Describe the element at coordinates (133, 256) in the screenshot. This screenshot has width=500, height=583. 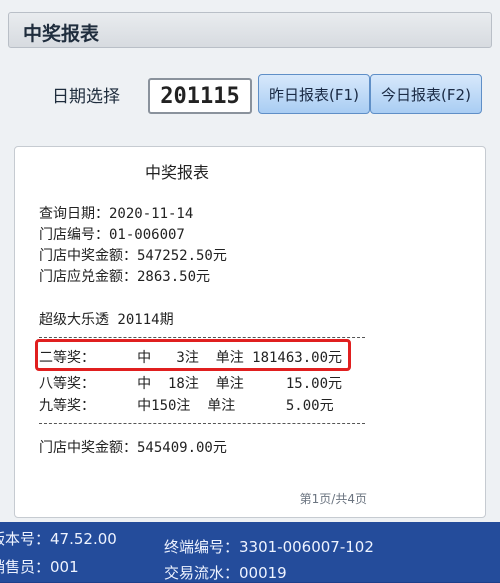
I see `store-prize-amount: 门店中奖金额：547252.50元` at that location.